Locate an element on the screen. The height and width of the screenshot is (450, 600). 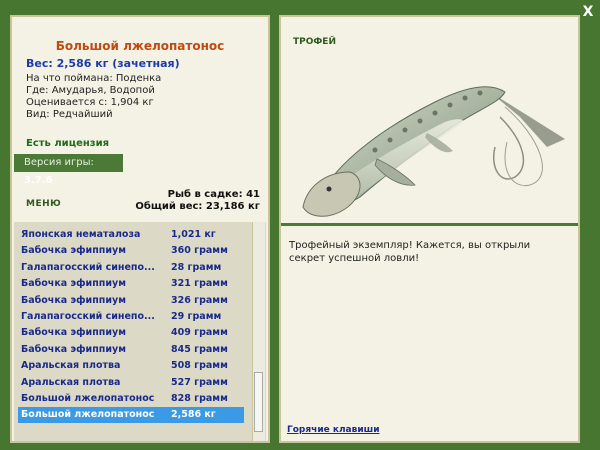
fish-weight-cell: 28 грамм is located at coordinates (196, 267).